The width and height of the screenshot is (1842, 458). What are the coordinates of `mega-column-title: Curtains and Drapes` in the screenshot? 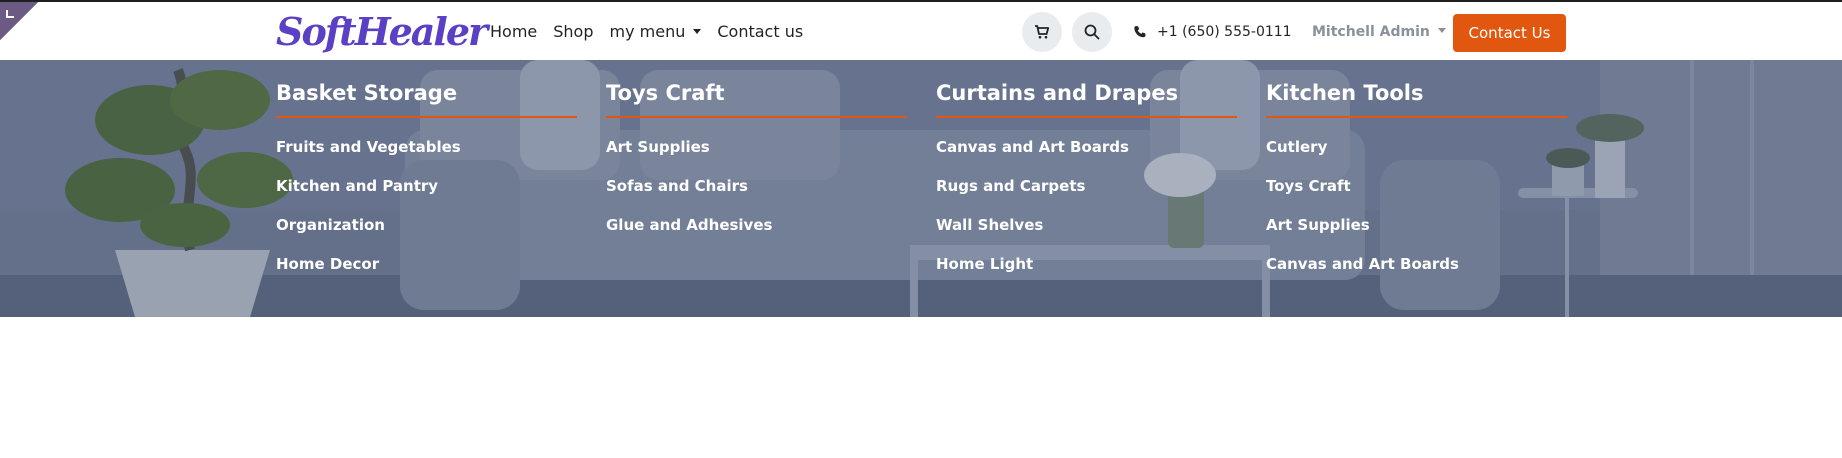 It's located at (1086, 99).